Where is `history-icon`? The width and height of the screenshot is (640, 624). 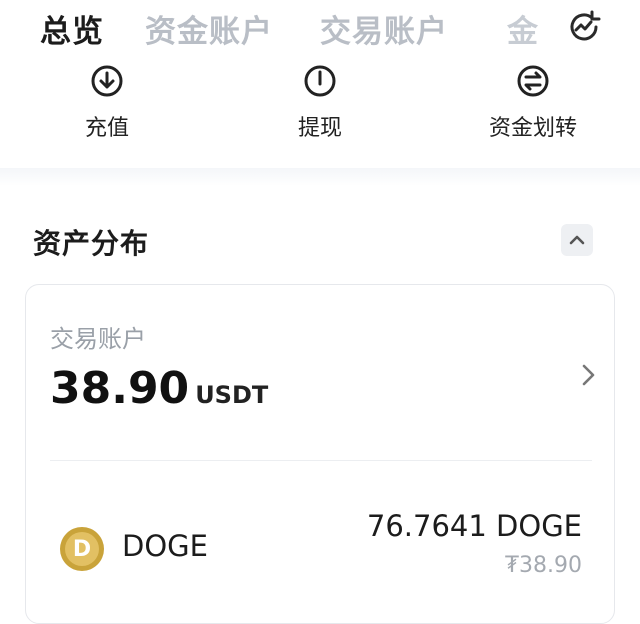
history-icon is located at coordinates (585, 25).